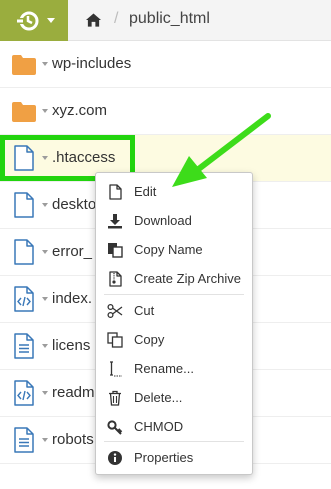 The width and height of the screenshot is (331, 489). Describe the element at coordinates (115, 427) in the screenshot. I see `key-icon` at that location.